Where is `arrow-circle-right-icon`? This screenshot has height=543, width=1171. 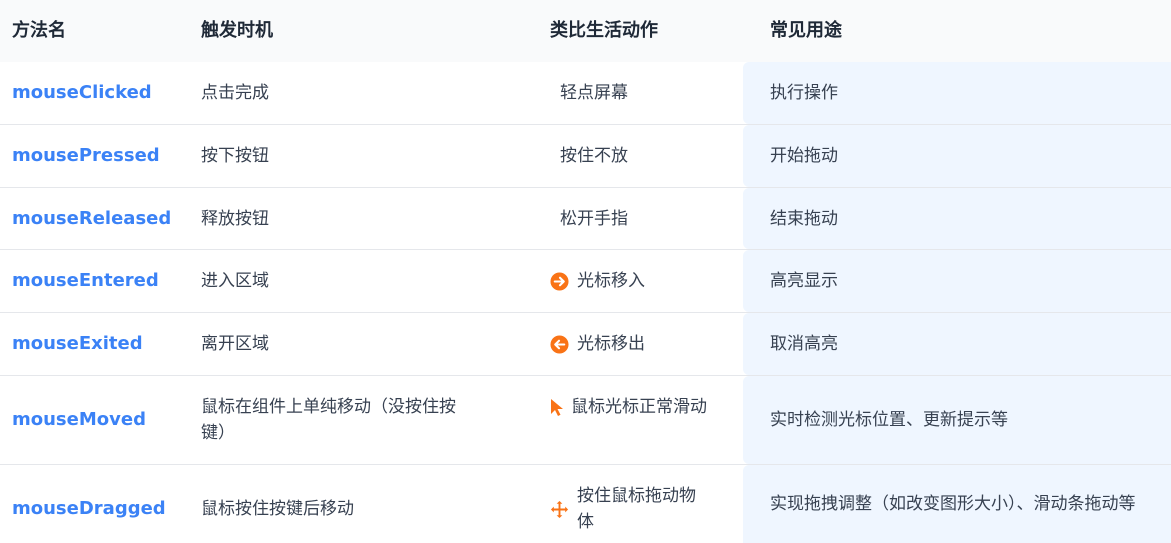
arrow-circle-right-icon is located at coordinates (559, 281).